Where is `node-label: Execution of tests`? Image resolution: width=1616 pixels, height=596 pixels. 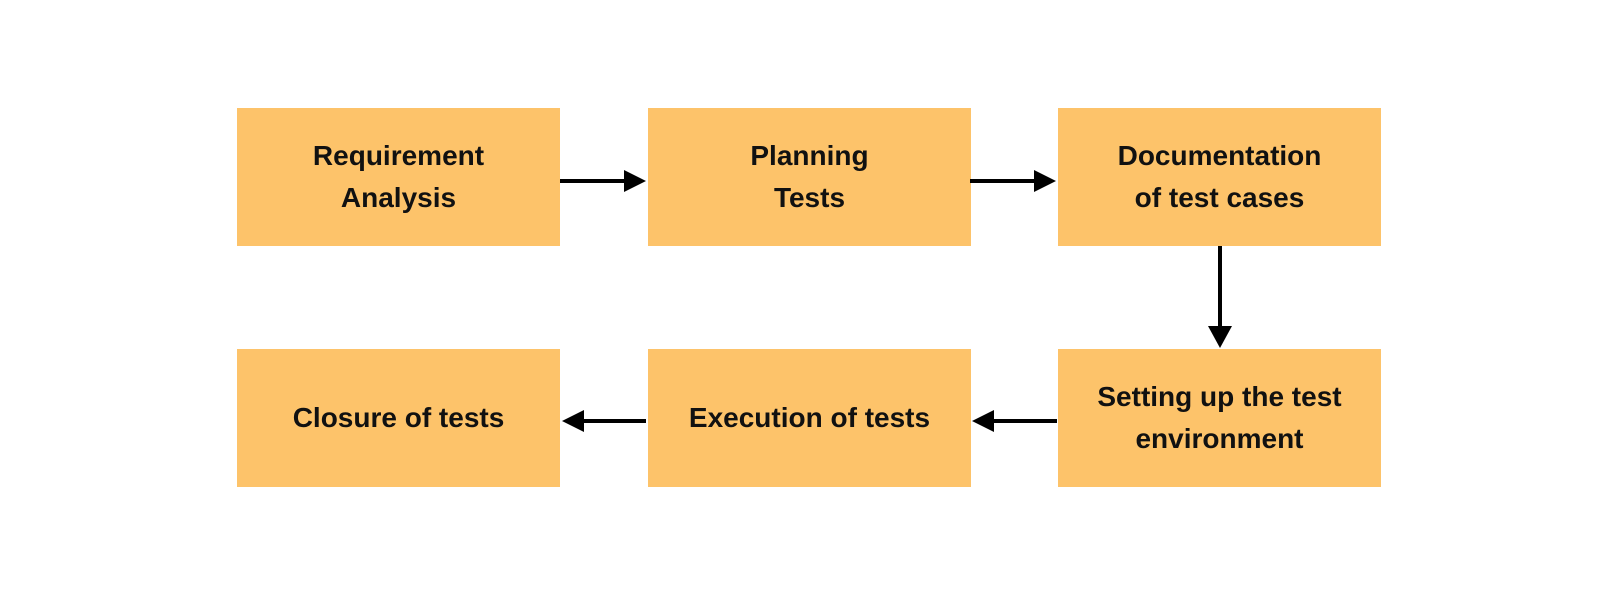
node-label: Execution of tests is located at coordinates (809, 417).